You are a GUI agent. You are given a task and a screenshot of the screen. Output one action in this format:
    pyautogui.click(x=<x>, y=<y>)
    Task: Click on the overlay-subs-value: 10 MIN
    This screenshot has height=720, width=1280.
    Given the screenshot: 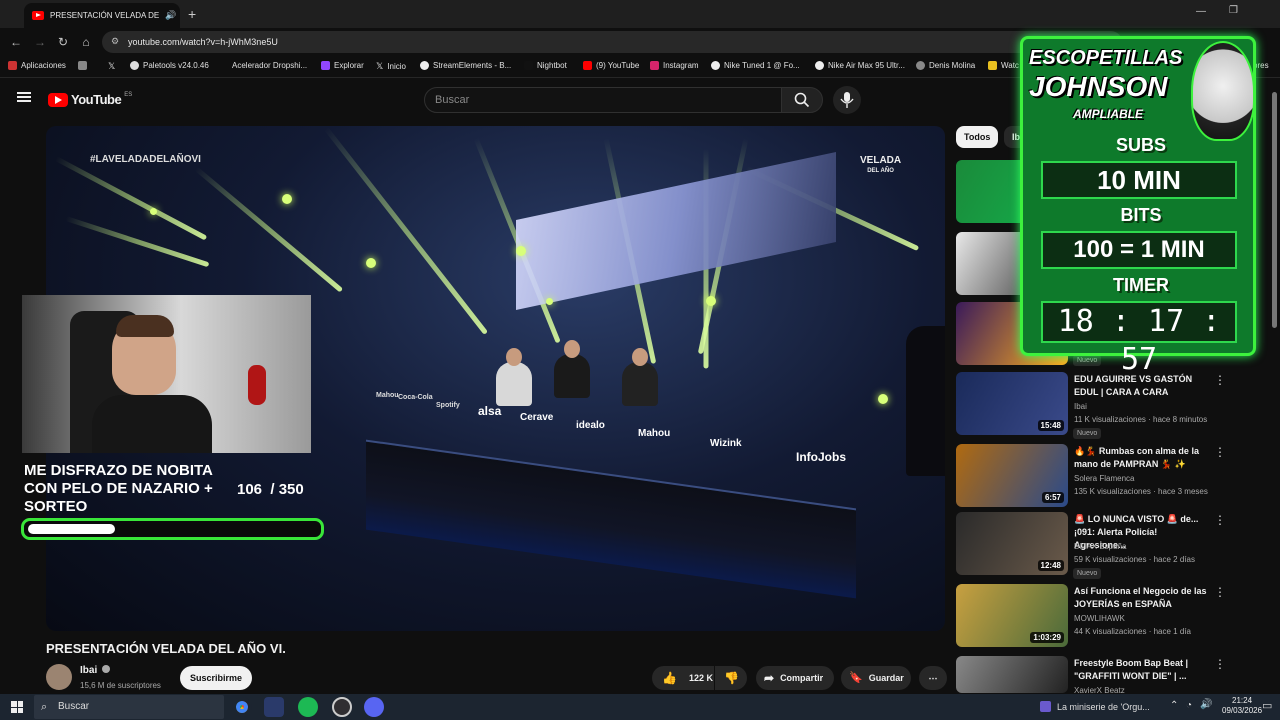 What is the action you would take?
    pyautogui.click(x=1139, y=180)
    